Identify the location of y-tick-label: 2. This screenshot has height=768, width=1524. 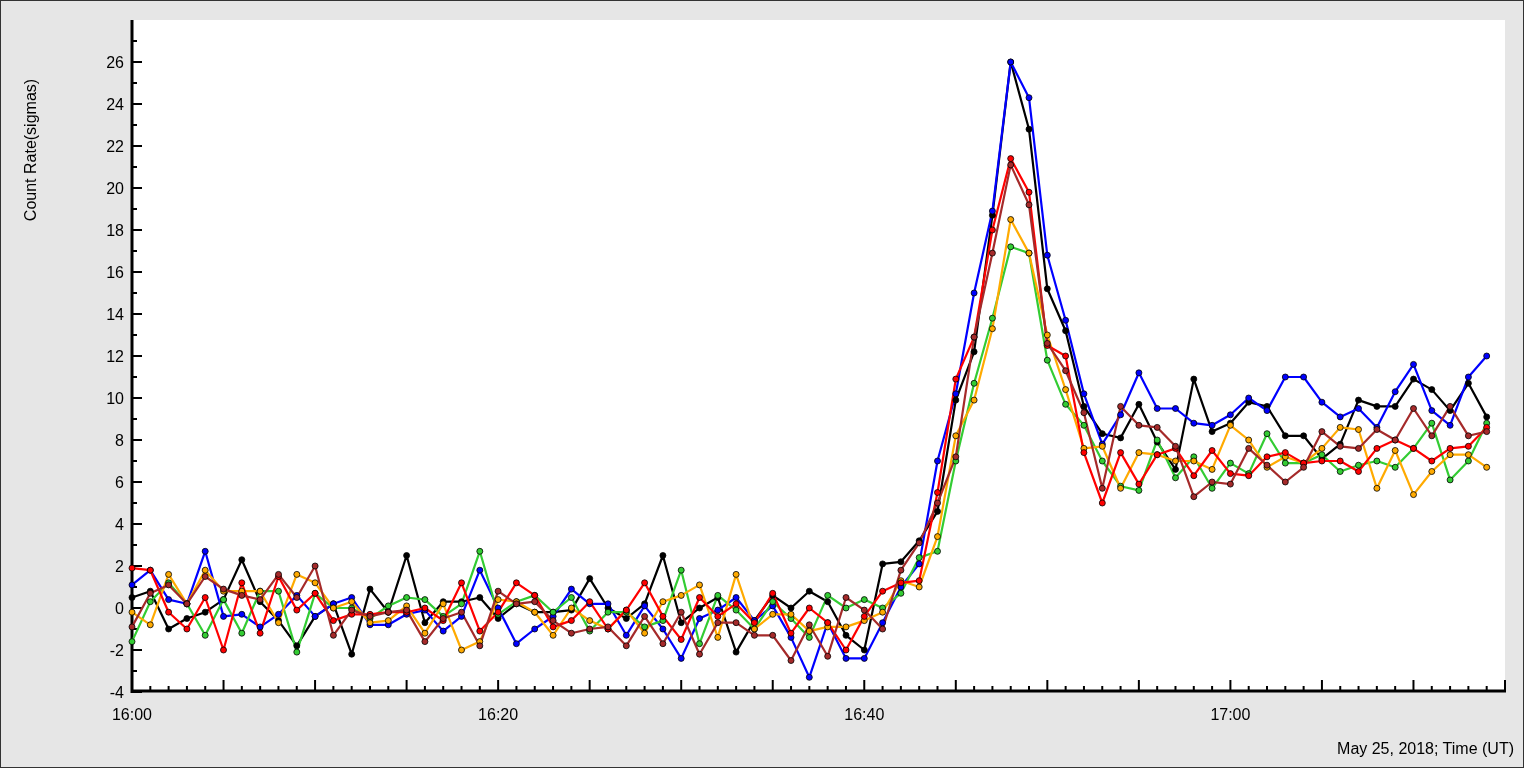
(119, 566).